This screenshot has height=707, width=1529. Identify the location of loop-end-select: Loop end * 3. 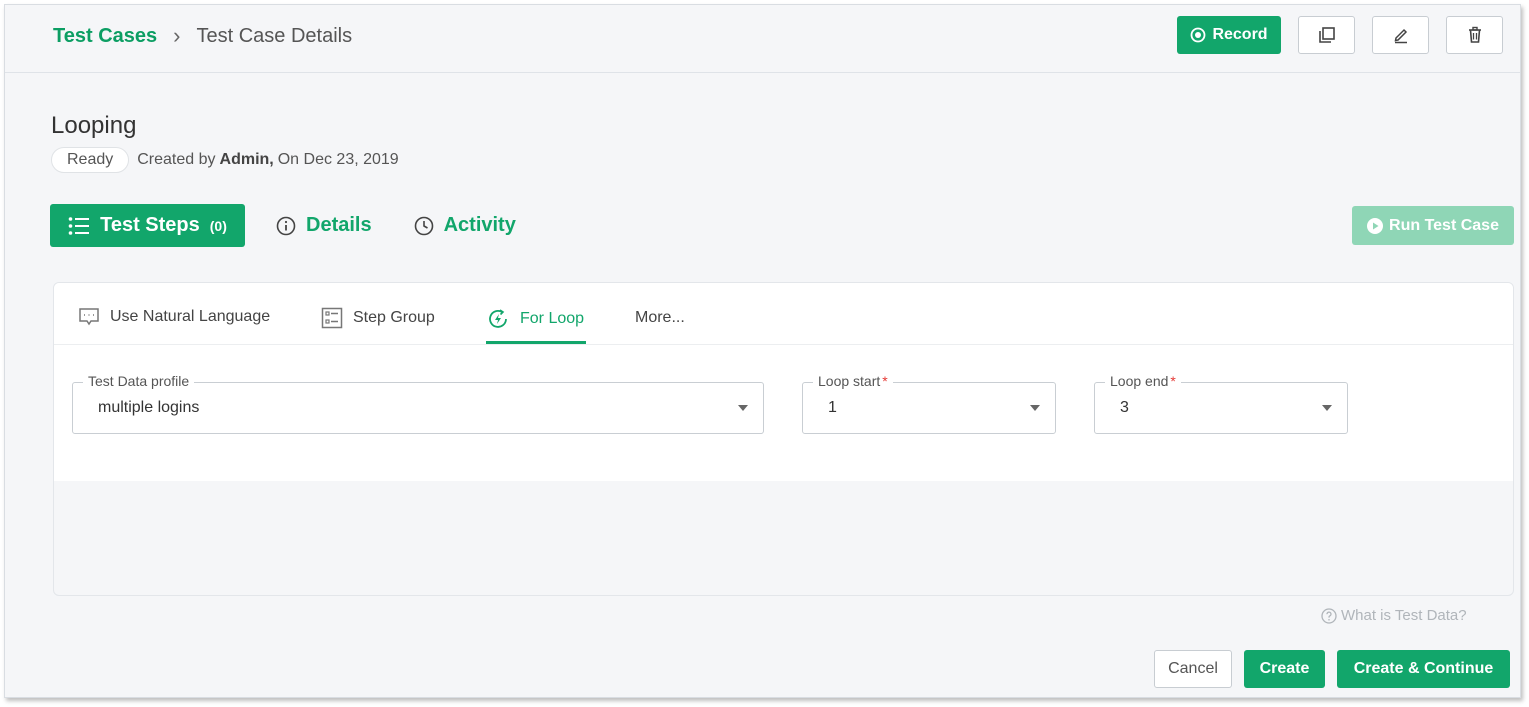
(1221, 403).